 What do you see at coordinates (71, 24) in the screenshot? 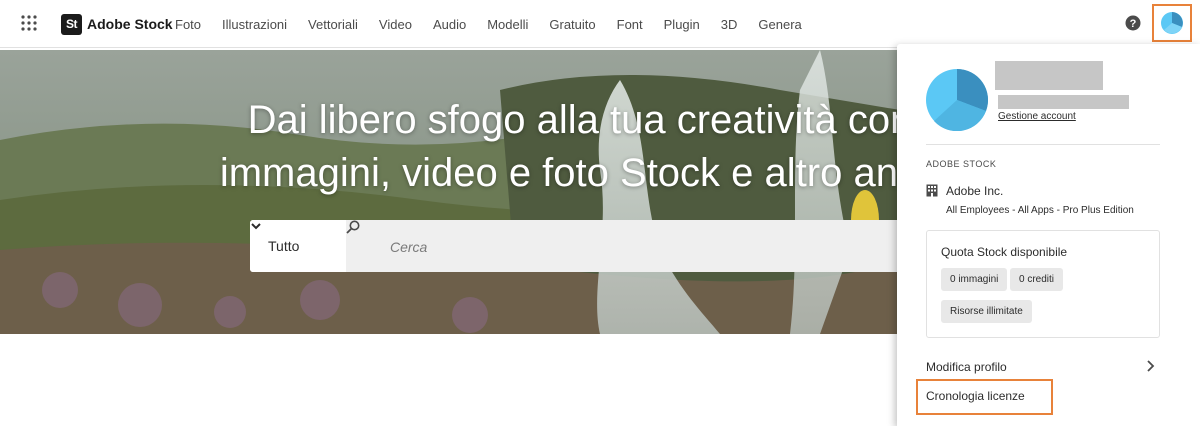
I see `adobe-stock-logo: St` at bounding box center [71, 24].